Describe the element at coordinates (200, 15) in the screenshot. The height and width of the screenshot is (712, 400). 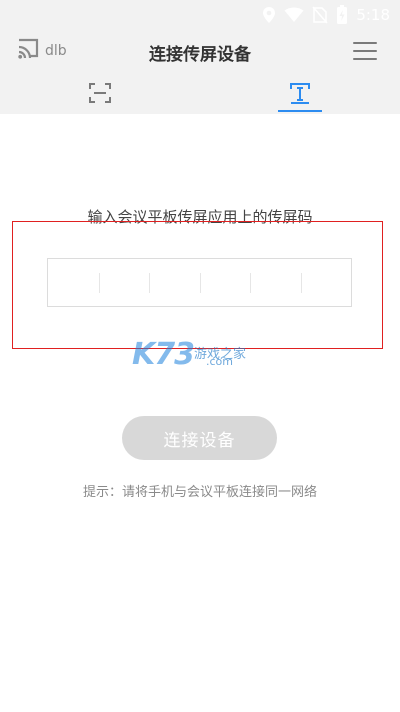
I see `status-bar: 5:18` at that location.